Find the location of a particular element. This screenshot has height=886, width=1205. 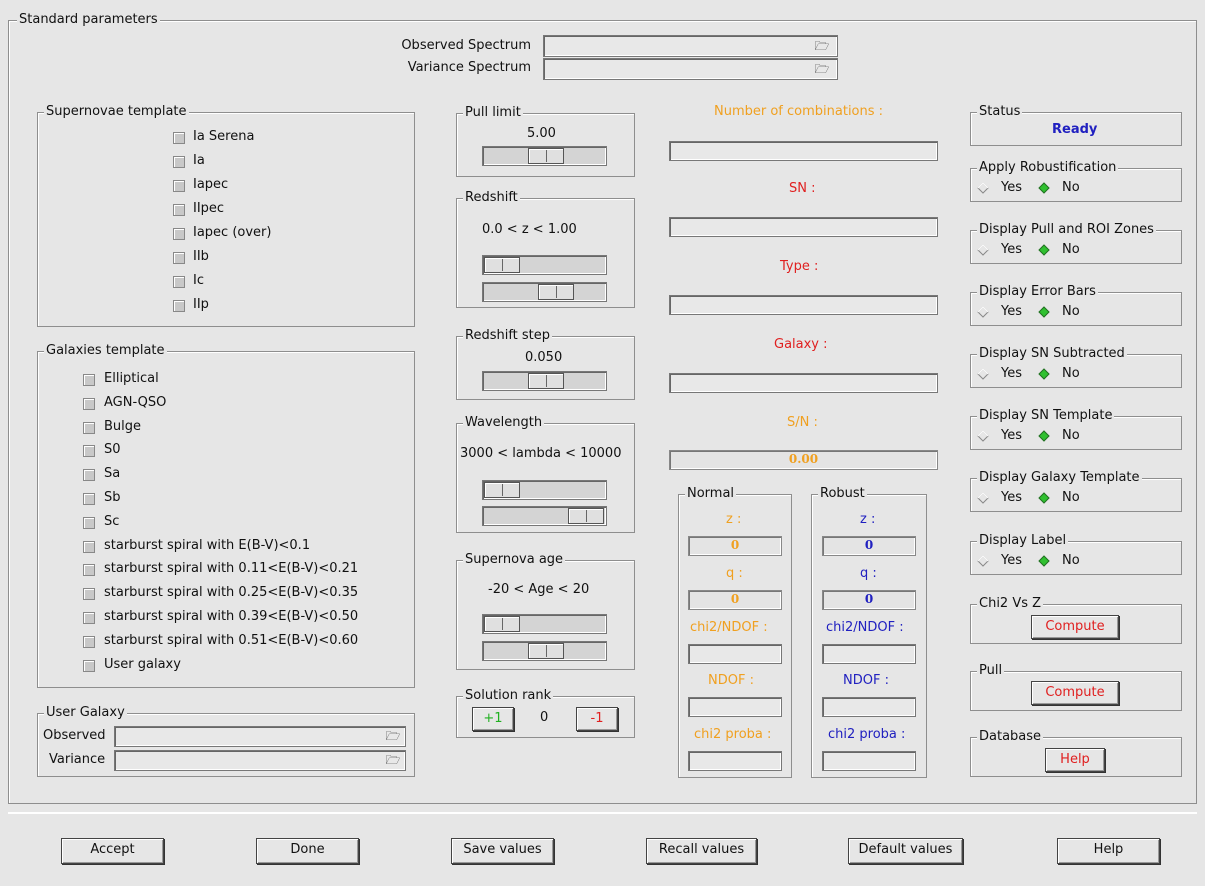

user-variance-input is located at coordinates (260, 760).